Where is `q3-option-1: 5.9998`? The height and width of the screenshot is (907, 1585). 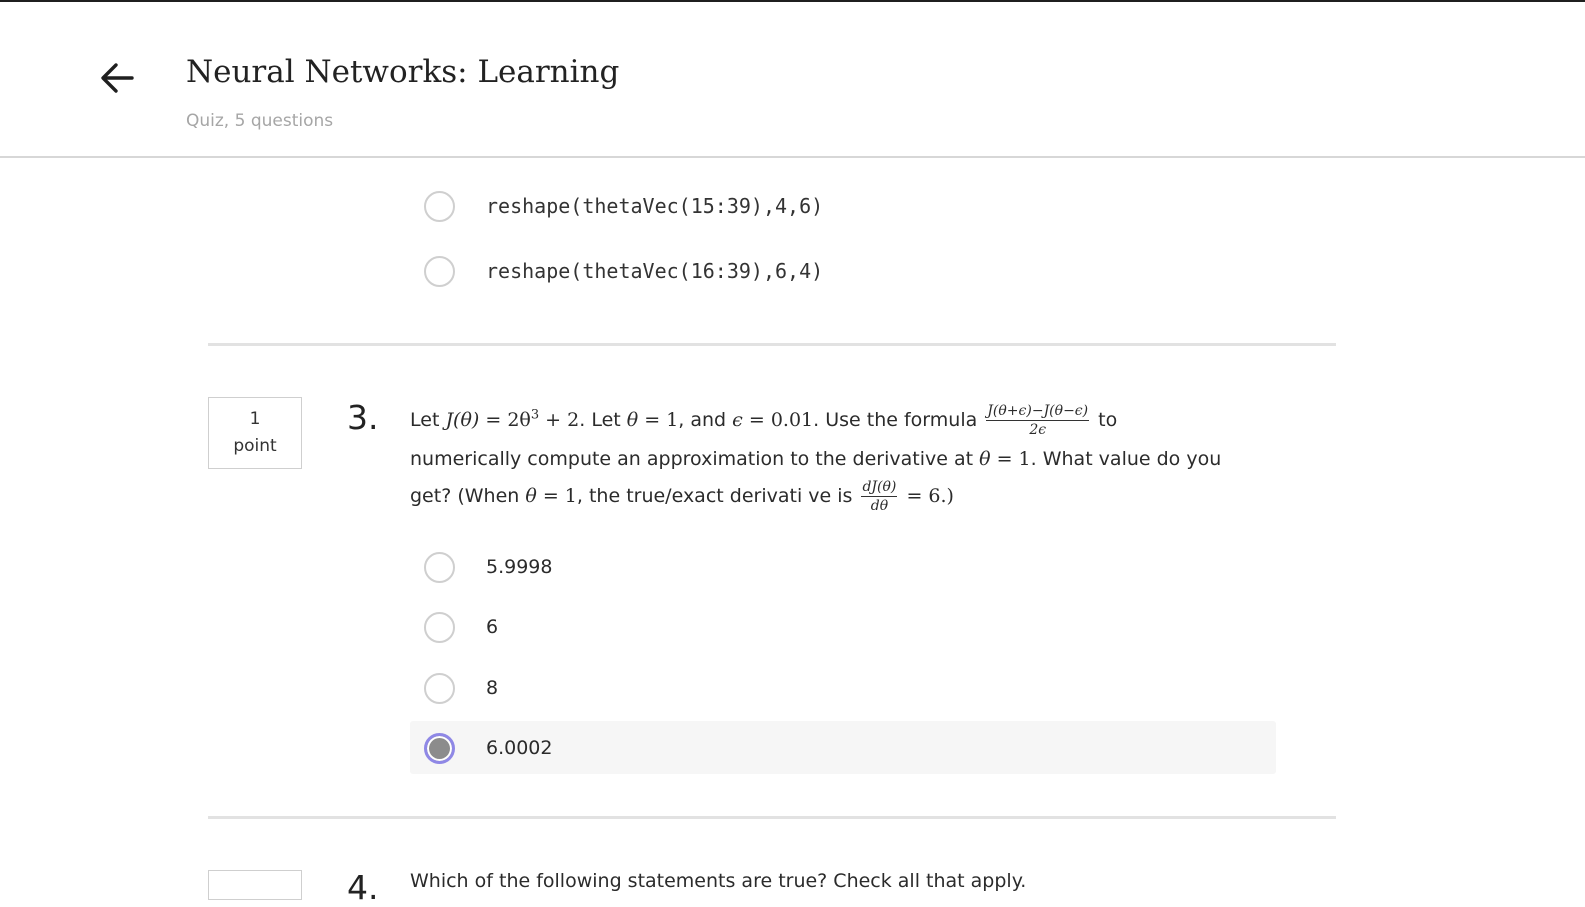 q3-option-1: 5.9998 is located at coordinates (488, 567).